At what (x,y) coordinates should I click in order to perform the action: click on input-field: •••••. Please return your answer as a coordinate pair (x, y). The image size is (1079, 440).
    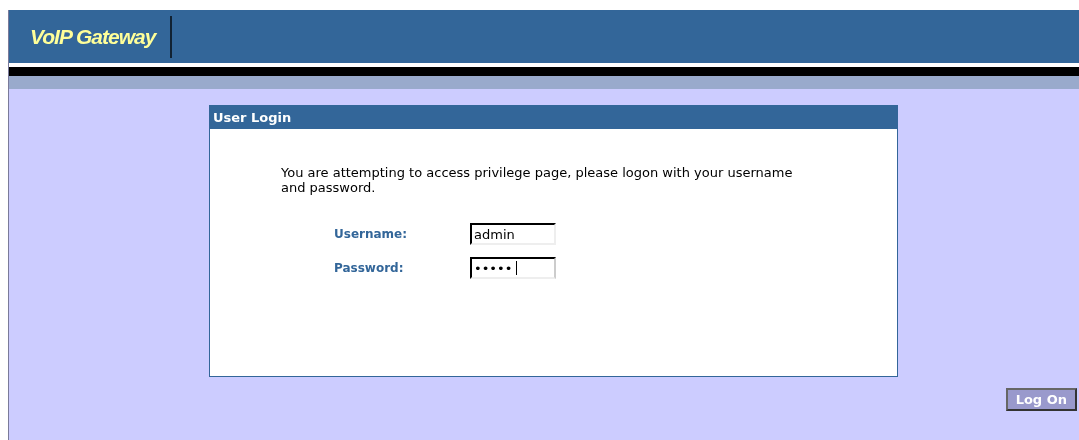
    Looking at the image, I should click on (513, 268).